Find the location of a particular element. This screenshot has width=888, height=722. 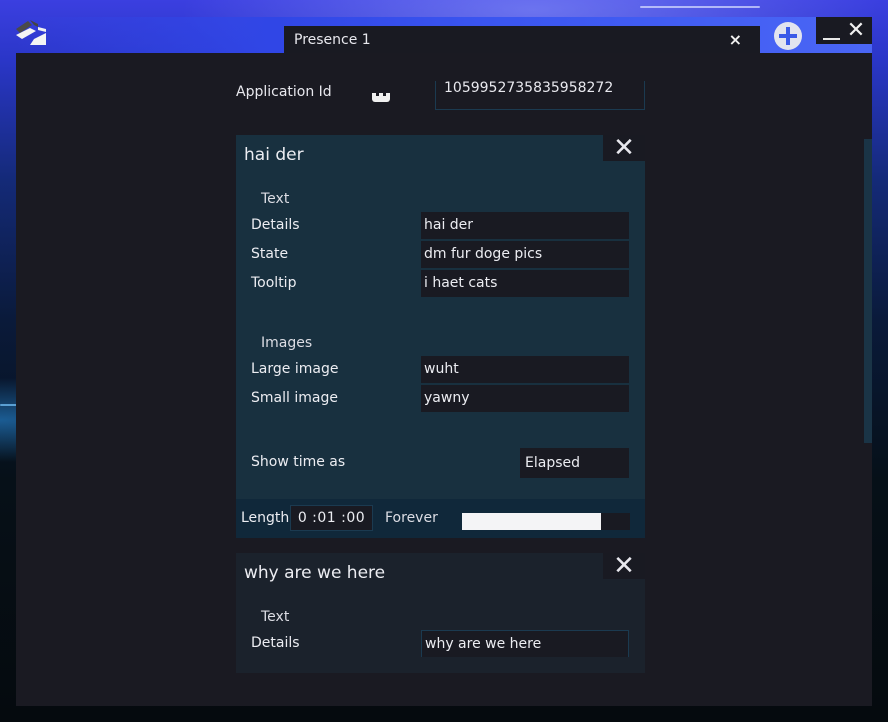

details-input: hai der is located at coordinates (525, 225).